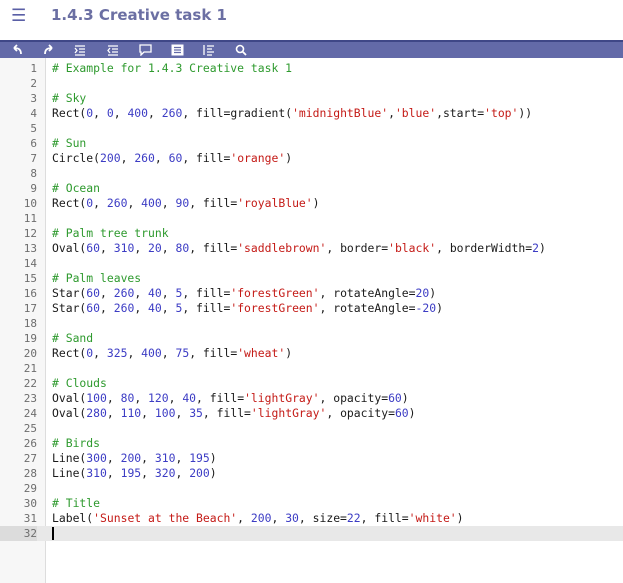 The image size is (623, 583). Describe the element at coordinates (177, 50) in the screenshot. I see `format-icon` at that location.